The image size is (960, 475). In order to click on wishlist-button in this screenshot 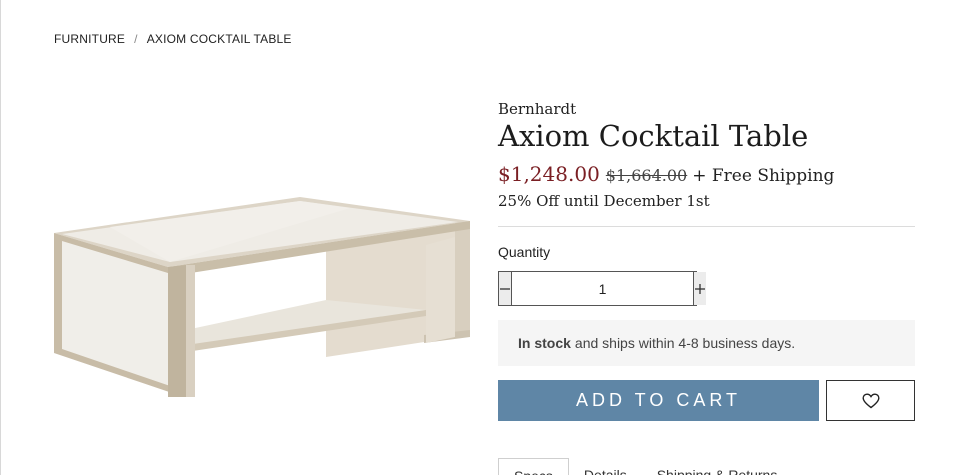, I will do `click(870, 400)`.